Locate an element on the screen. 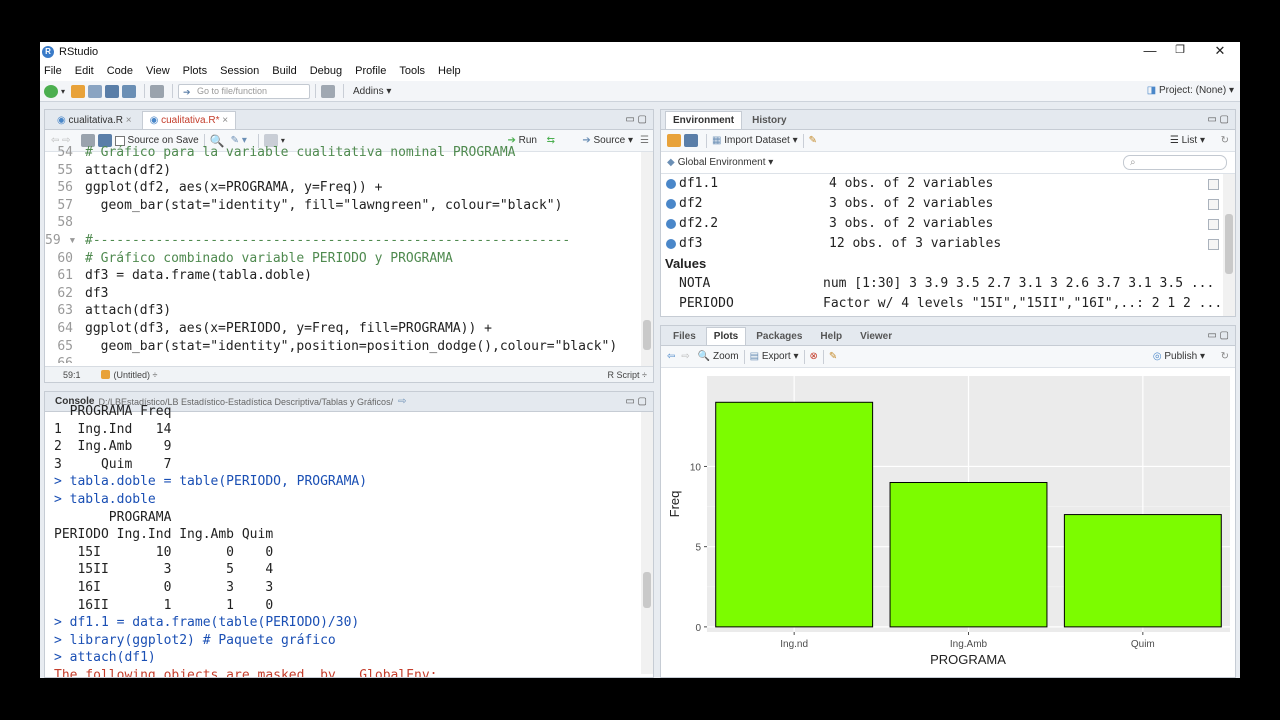  goto-file-input: ➔ Go to file/function is located at coordinates (244, 91).